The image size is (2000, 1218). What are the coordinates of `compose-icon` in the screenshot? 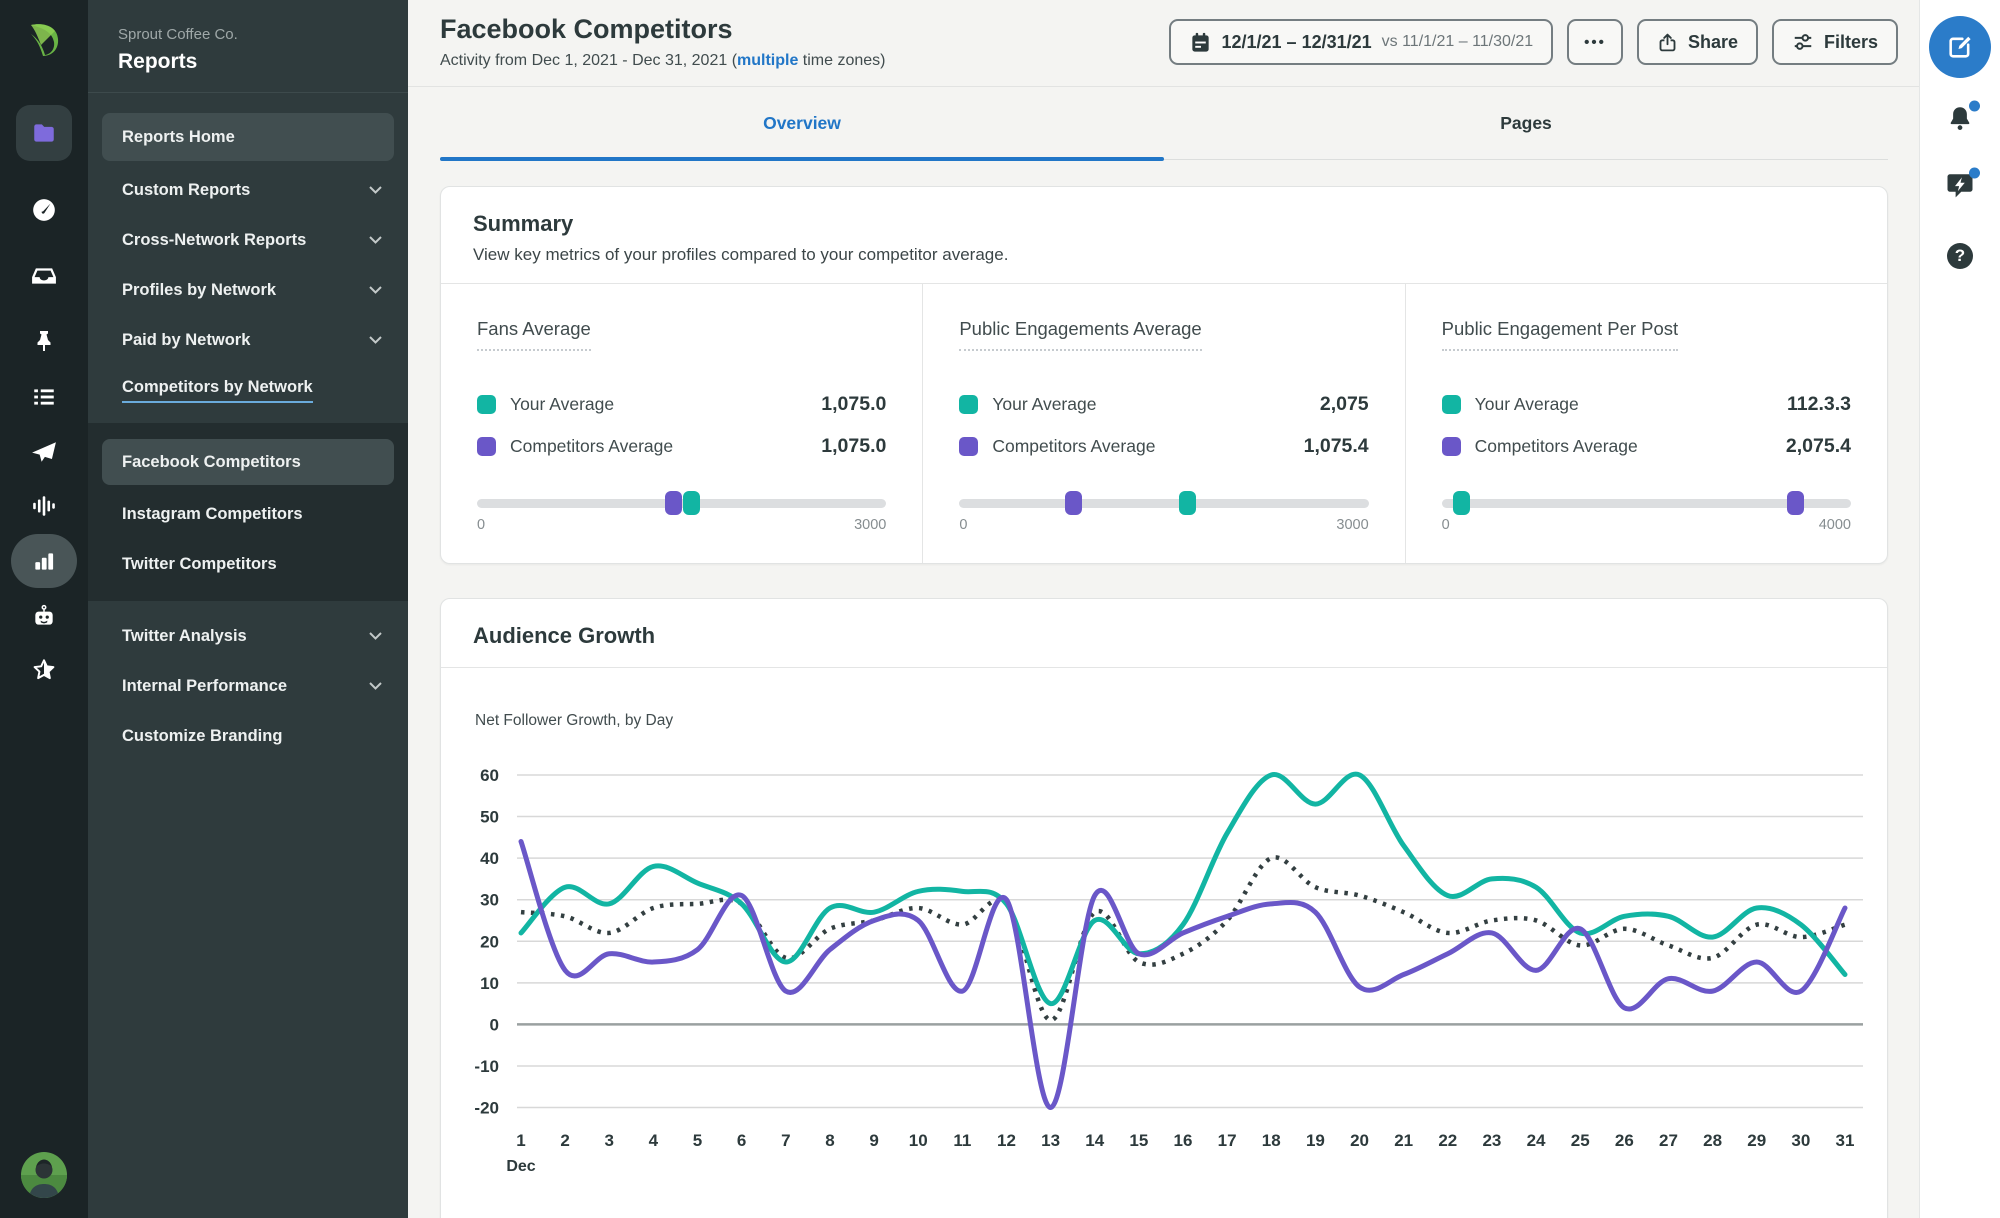 It's located at (1960, 47).